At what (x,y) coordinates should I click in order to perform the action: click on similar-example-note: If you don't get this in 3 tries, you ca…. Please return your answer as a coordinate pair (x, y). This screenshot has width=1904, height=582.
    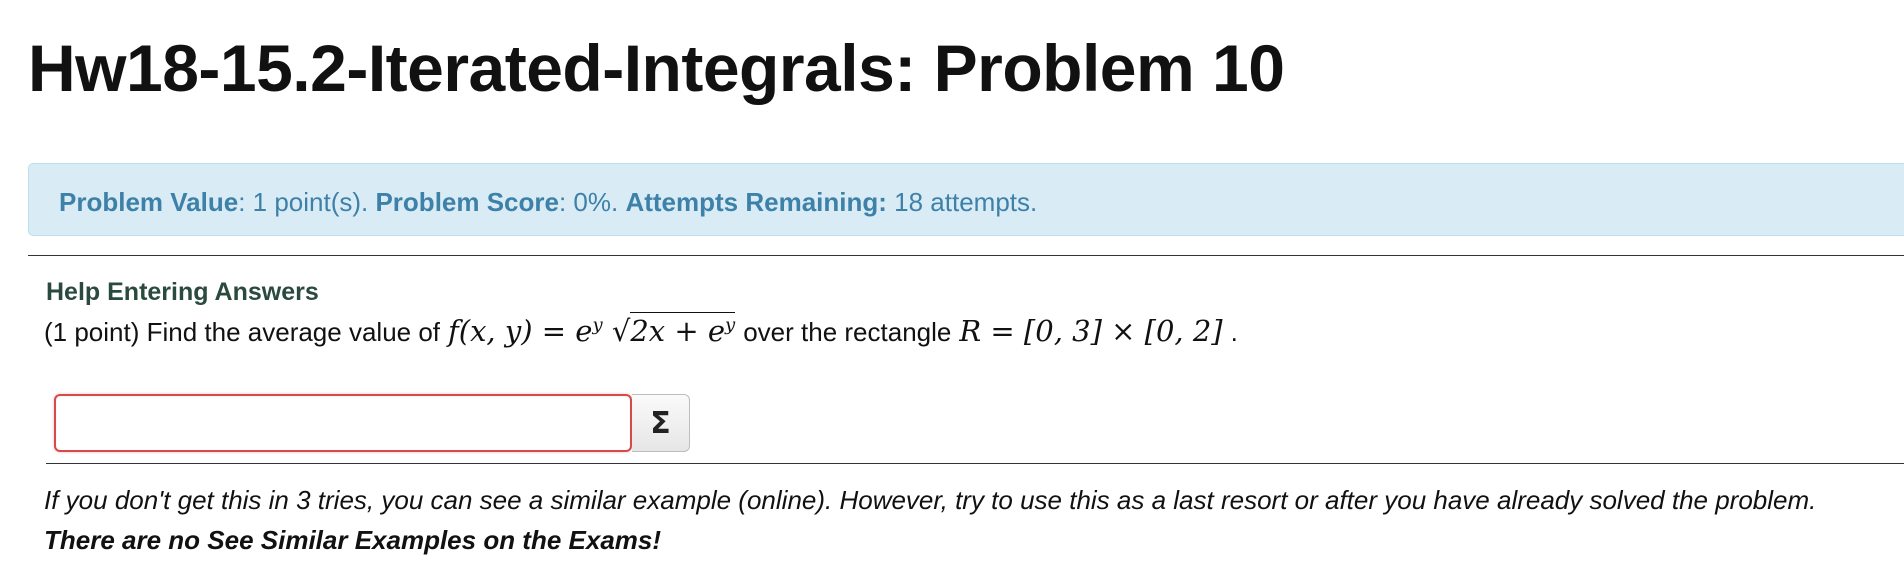
    Looking at the image, I should click on (964, 520).